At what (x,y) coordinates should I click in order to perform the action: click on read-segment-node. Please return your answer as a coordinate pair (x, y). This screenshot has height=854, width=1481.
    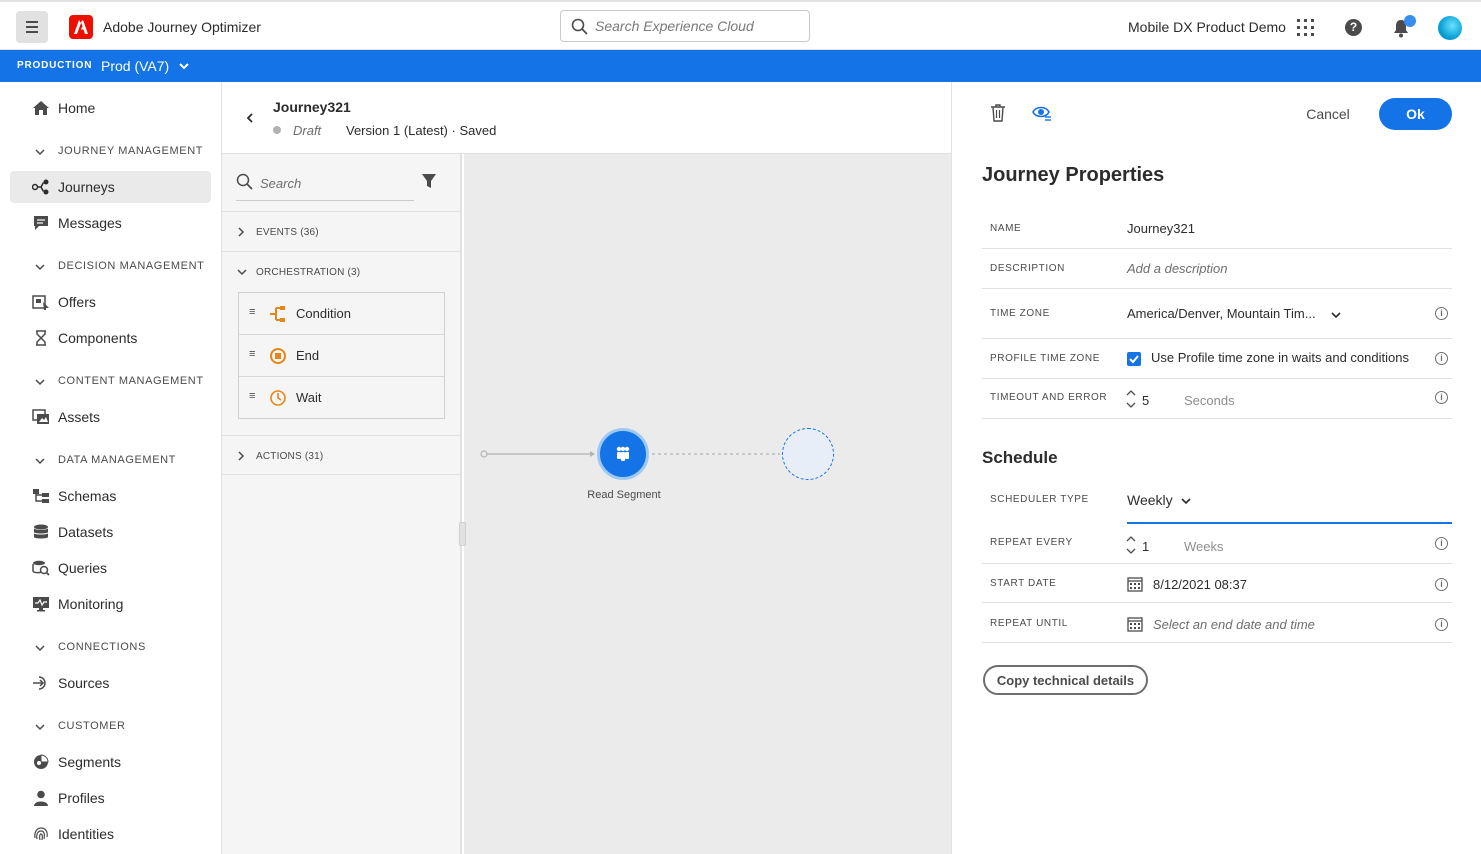
    Looking at the image, I should click on (623, 454).